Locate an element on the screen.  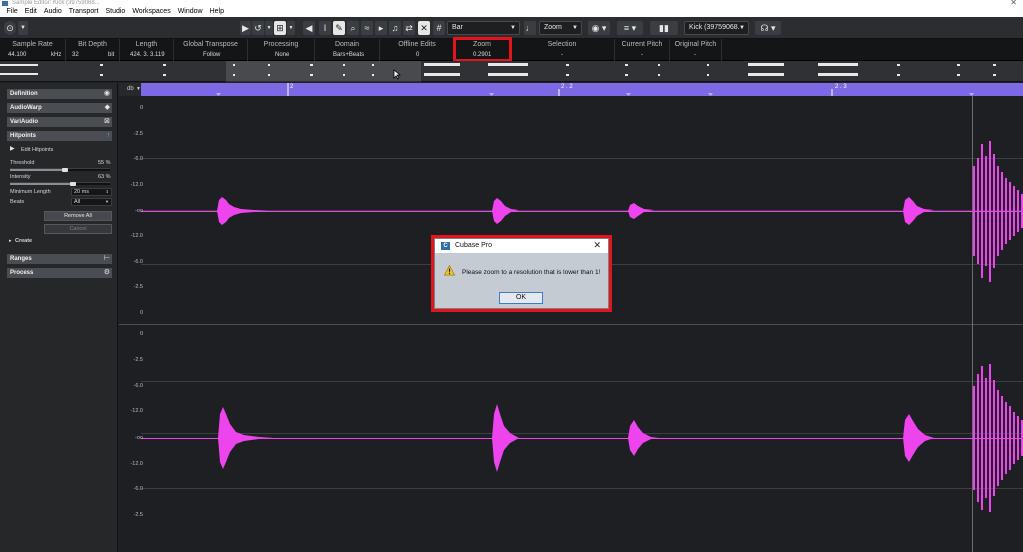
info-processing: Processing None is located at coordinates (281, 50).